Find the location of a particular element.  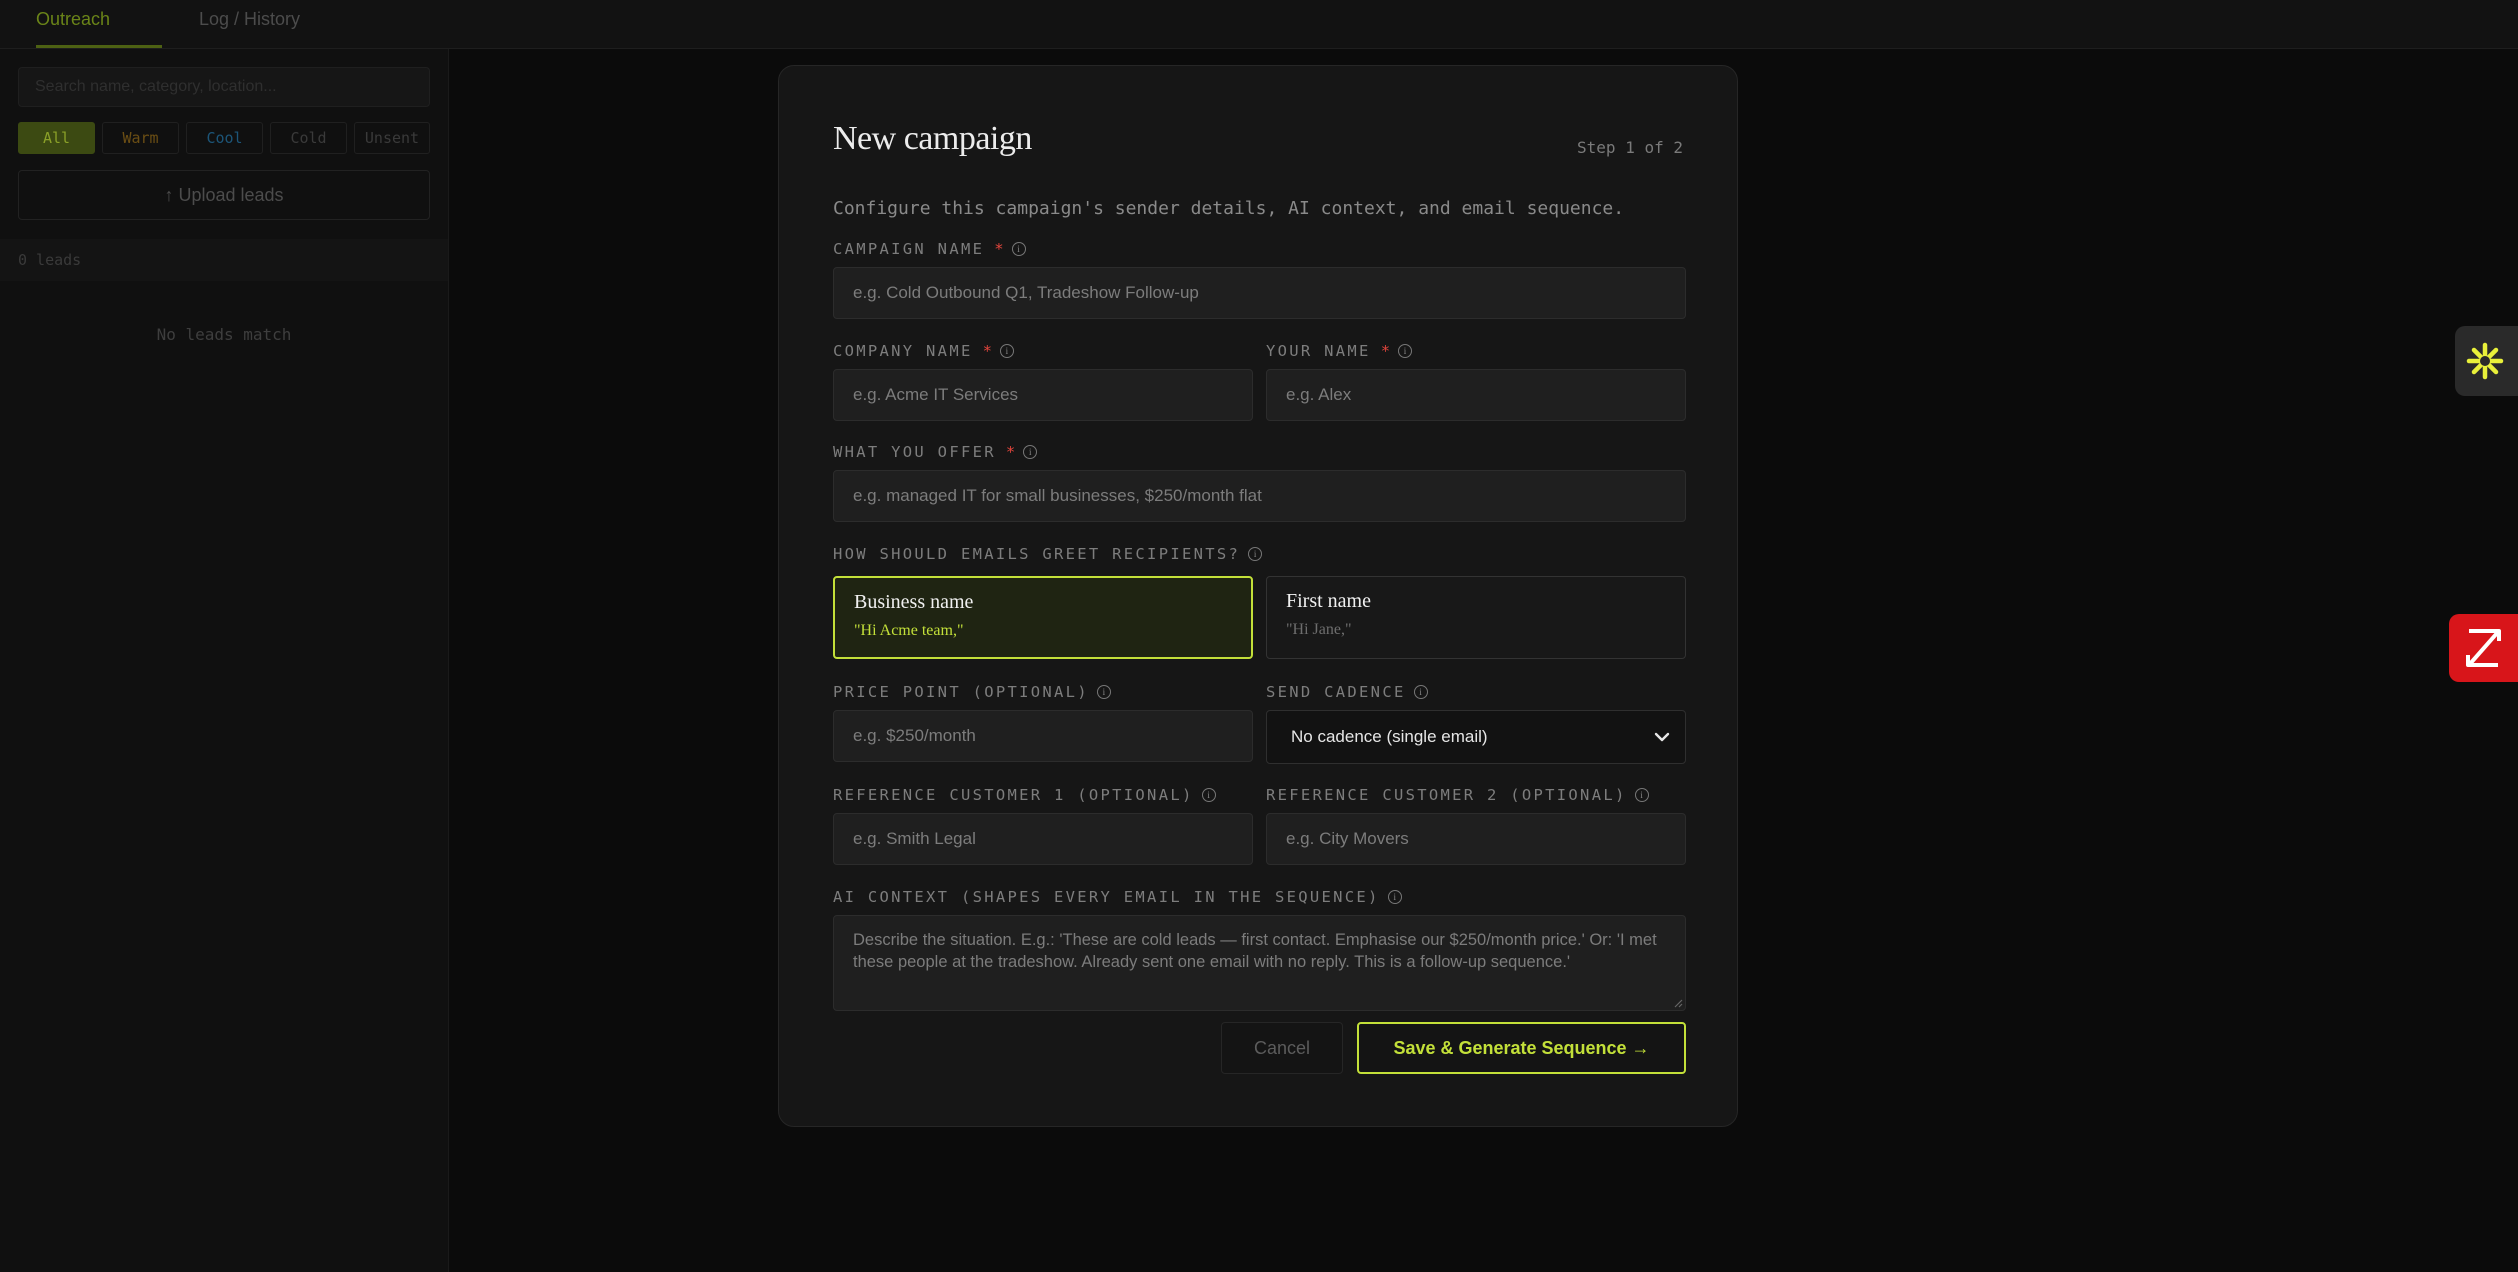

price-point-input: e.g. $250/month is located at coordinates (1043, 736).